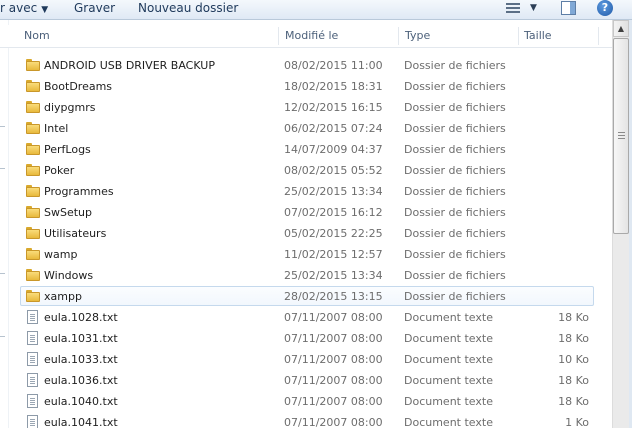  What do you see at coordinates (81, 380) in the screenshot?
I see `file-name: eula.1036.txt` at bounding box center [81, 380].